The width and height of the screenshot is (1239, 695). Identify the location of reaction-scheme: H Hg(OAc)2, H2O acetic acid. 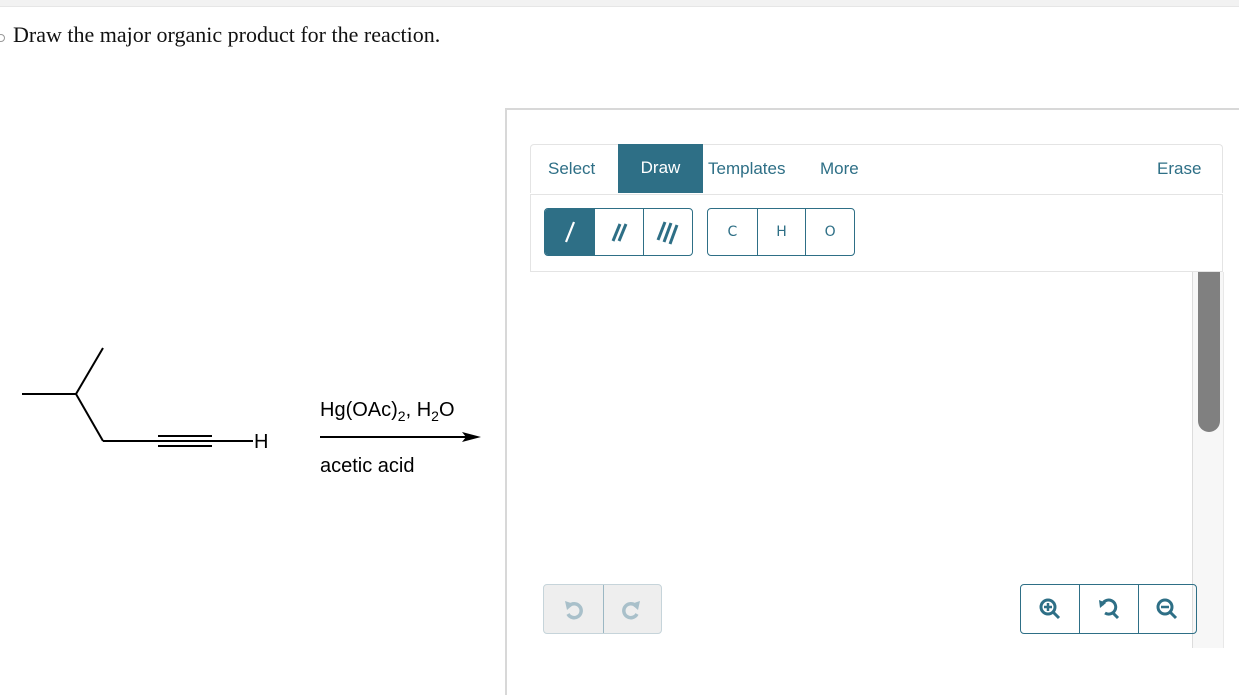
(251, 412).